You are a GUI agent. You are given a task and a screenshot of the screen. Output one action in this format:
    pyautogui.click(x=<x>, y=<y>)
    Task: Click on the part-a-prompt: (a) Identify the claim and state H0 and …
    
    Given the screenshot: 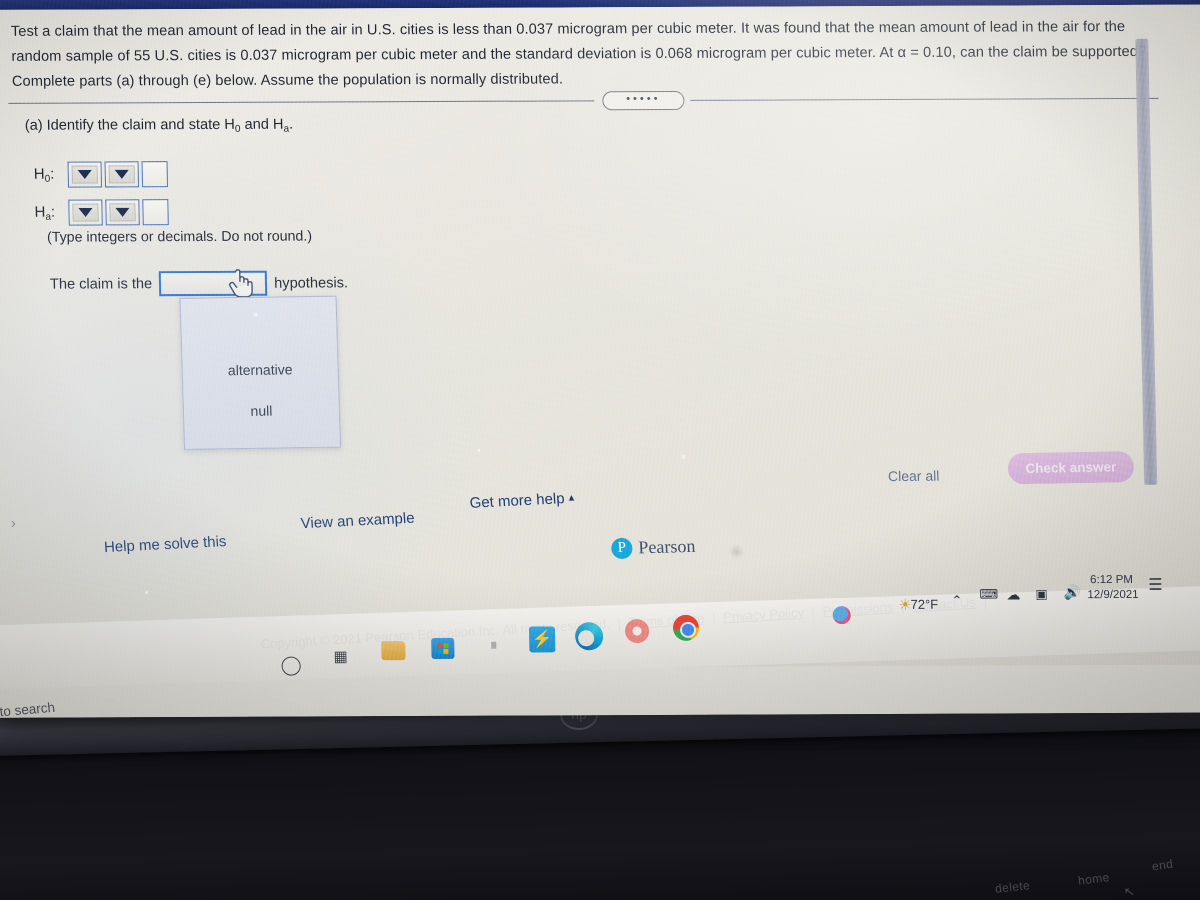 What is the action you would take?
    pyautogui.click(x=159, y=126)
    